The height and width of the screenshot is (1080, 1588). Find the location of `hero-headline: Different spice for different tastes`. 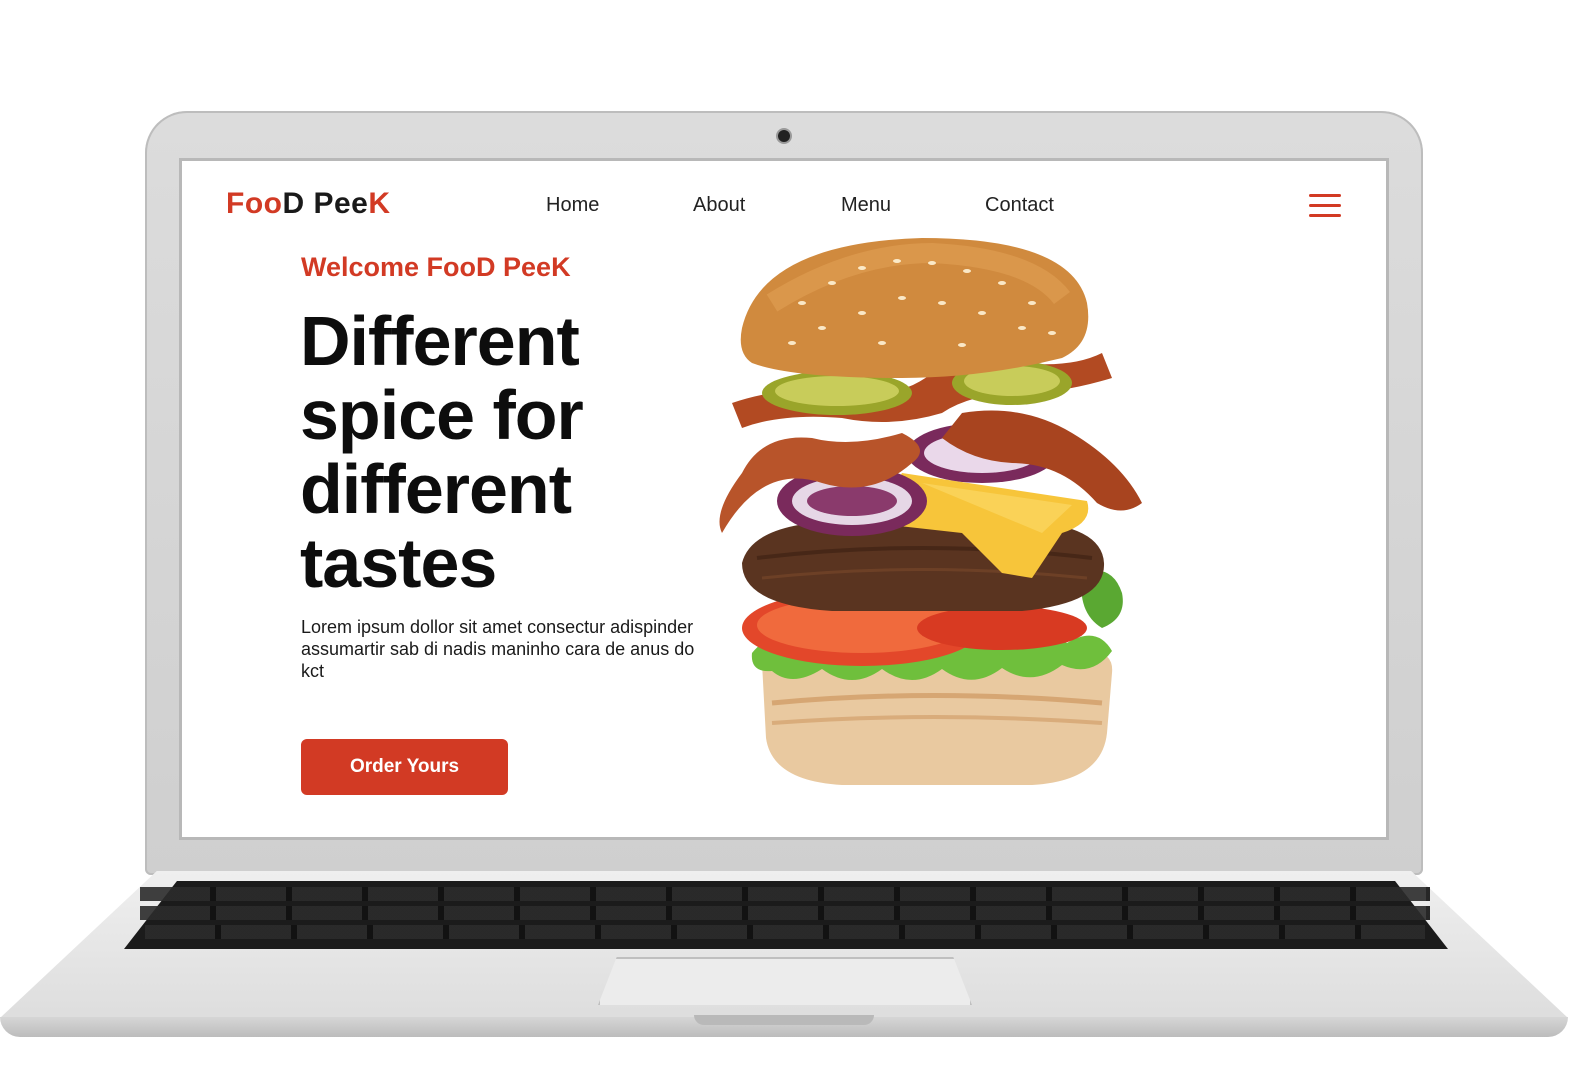

hero-headline: Different spice for different tastes is located at coordinates (442, 452).